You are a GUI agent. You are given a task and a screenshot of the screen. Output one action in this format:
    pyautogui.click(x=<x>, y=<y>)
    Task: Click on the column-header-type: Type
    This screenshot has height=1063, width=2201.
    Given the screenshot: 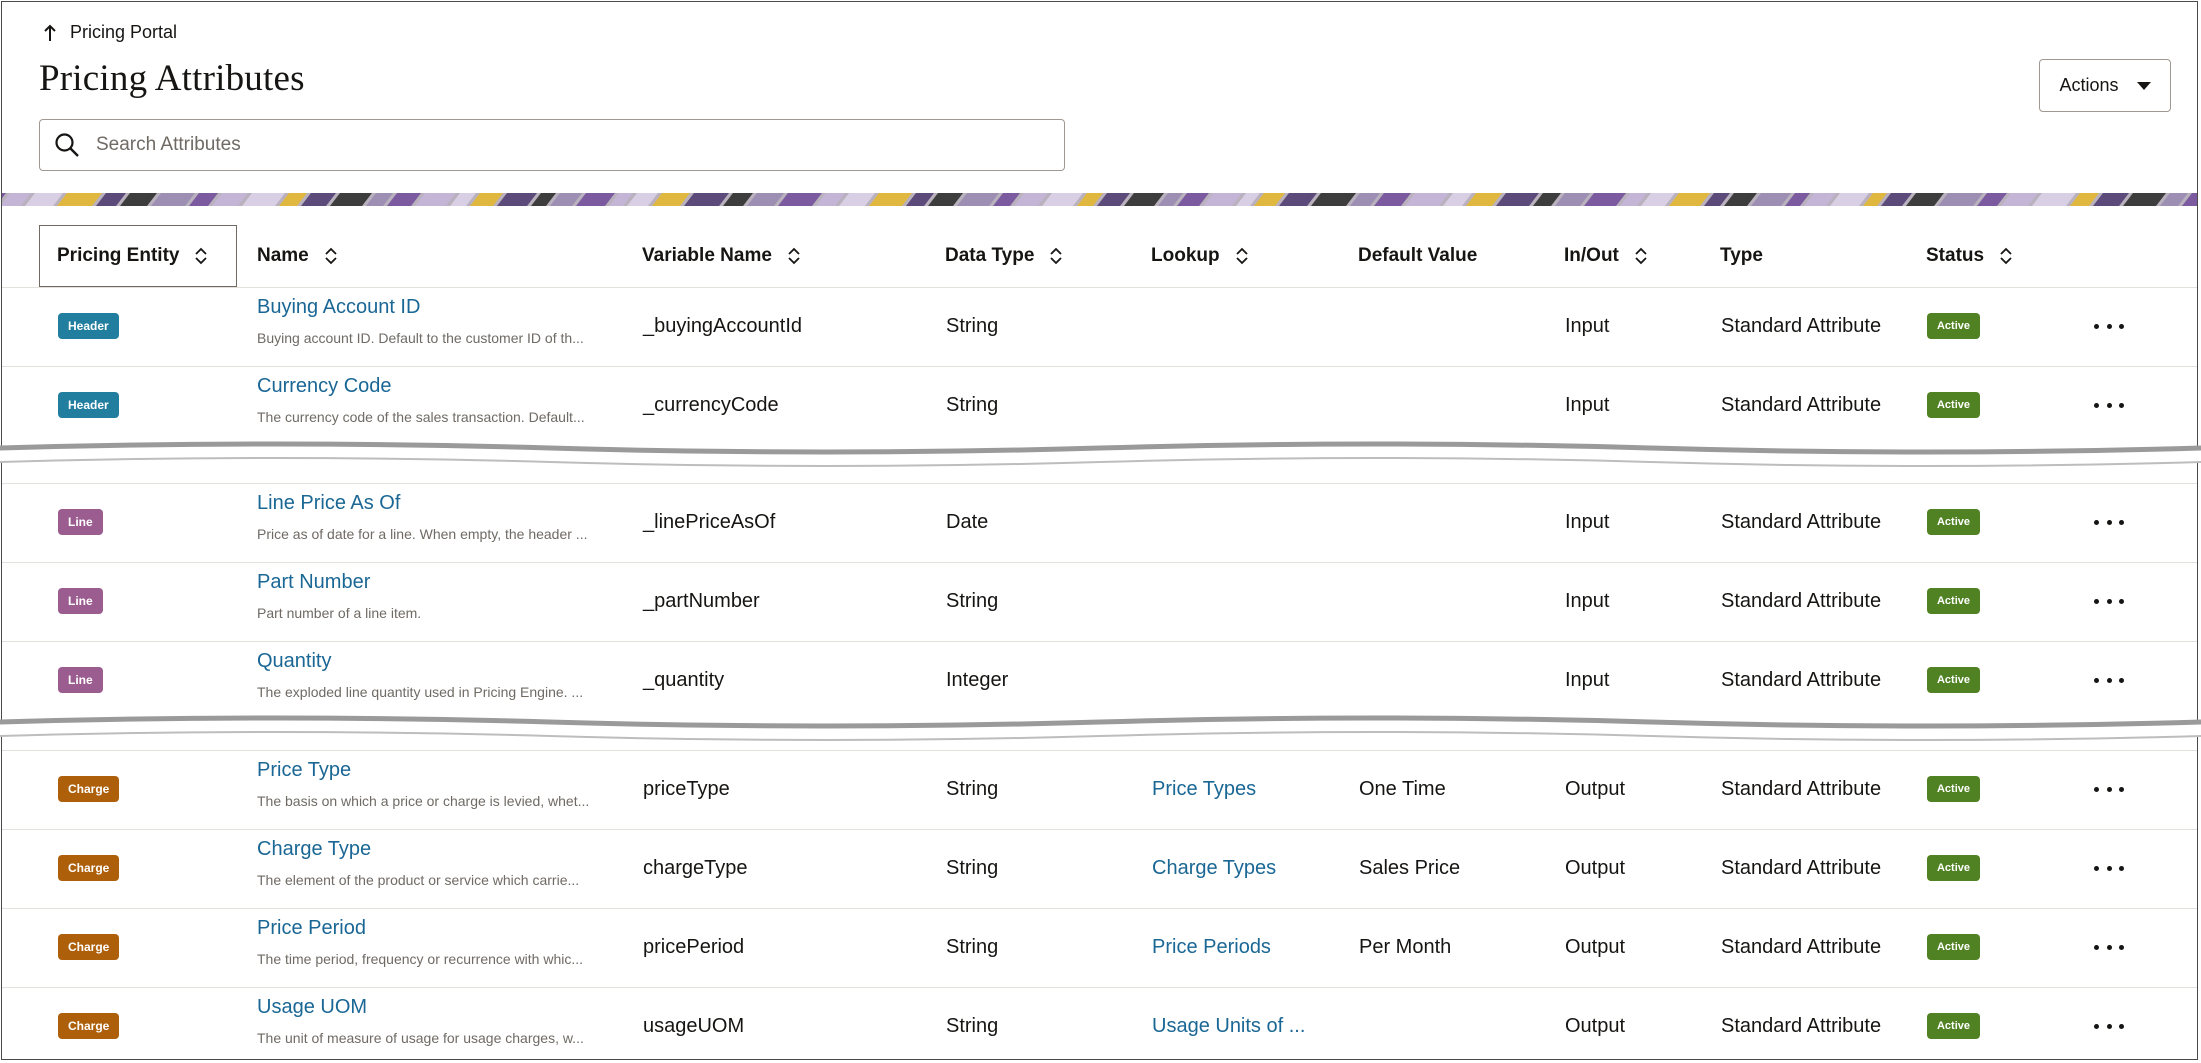 What is the action you would take?
    pyautogui.click(x=1741, y=256)
    